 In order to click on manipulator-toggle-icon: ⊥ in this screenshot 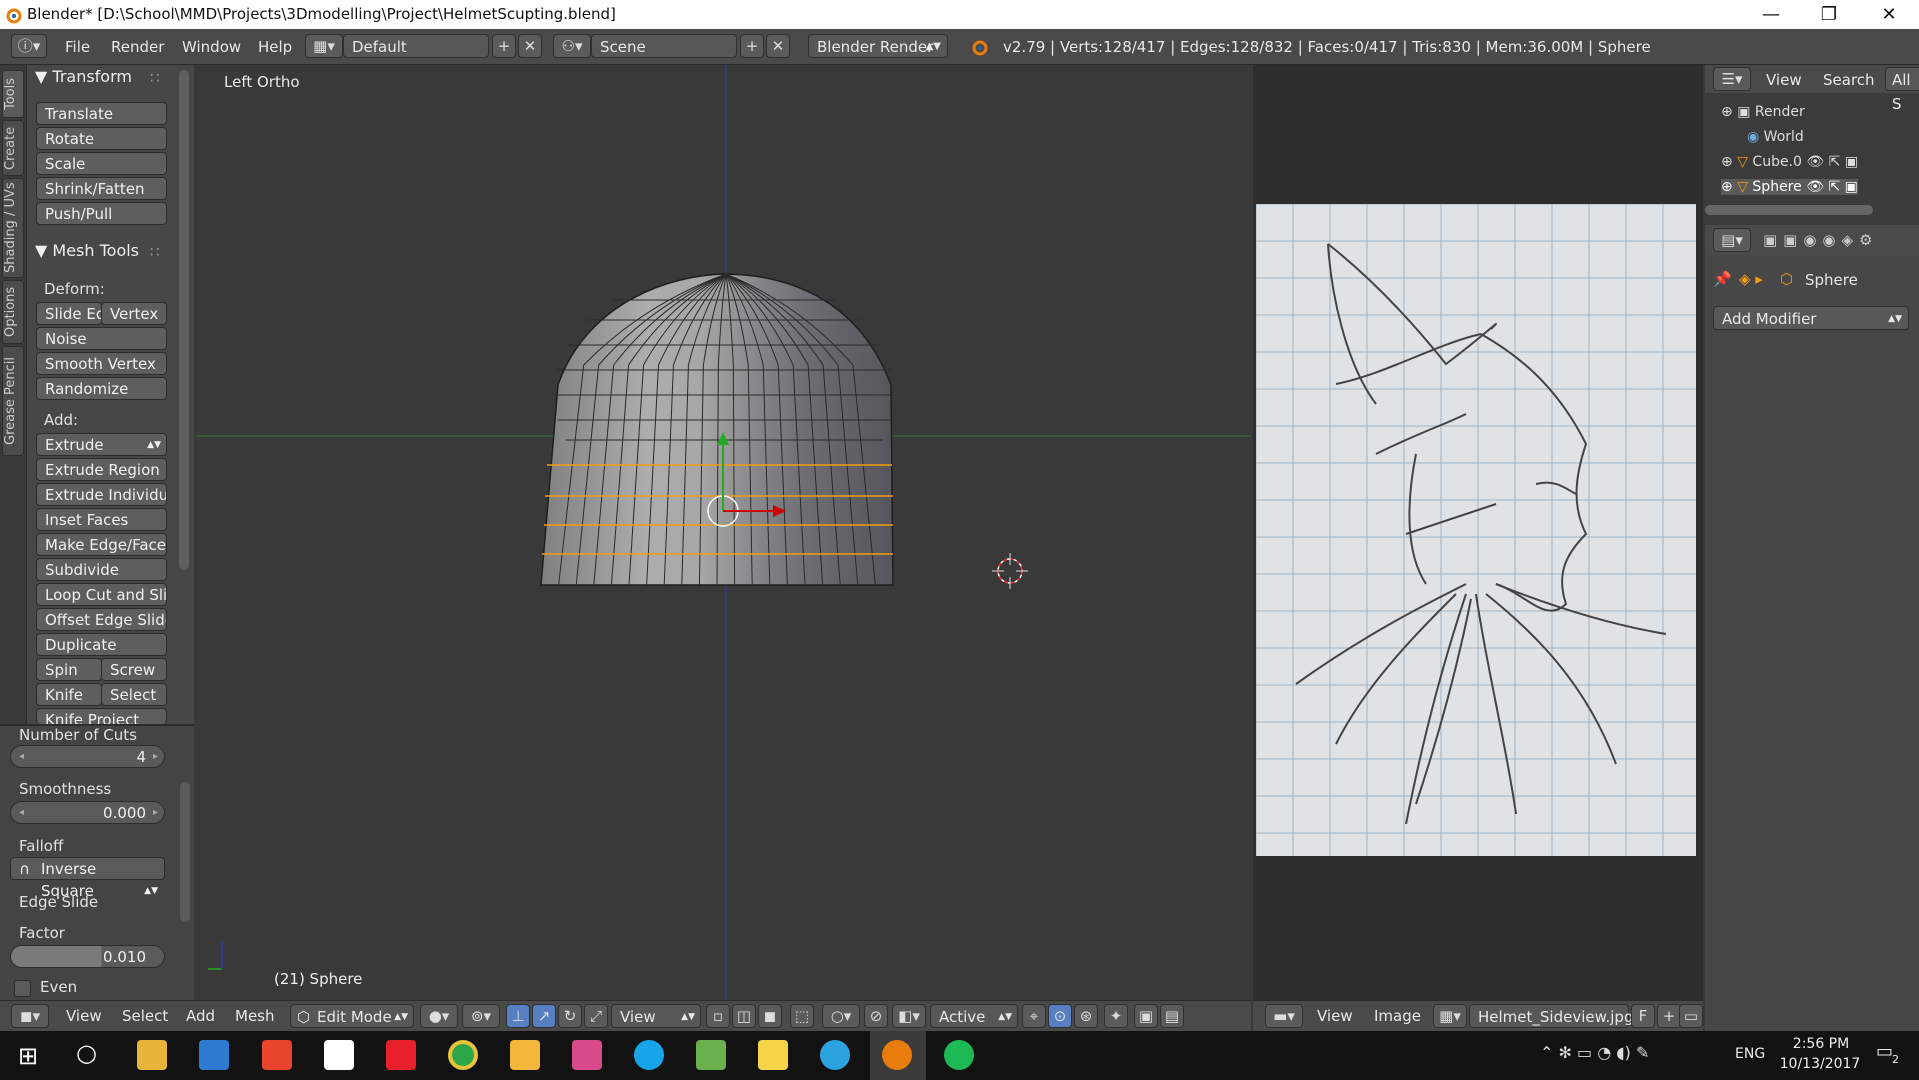, I will do `click(518, 1016)`.